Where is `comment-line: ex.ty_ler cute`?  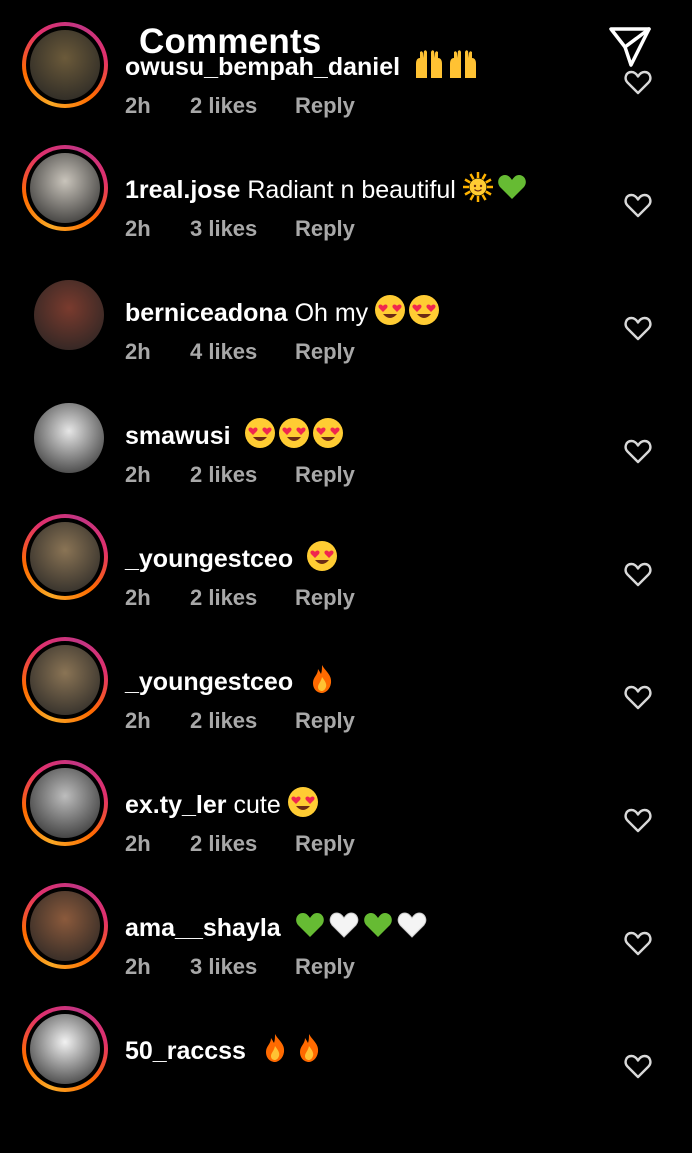 comment-line: ex.ty_ler cute is located at coordinates (222, 805).